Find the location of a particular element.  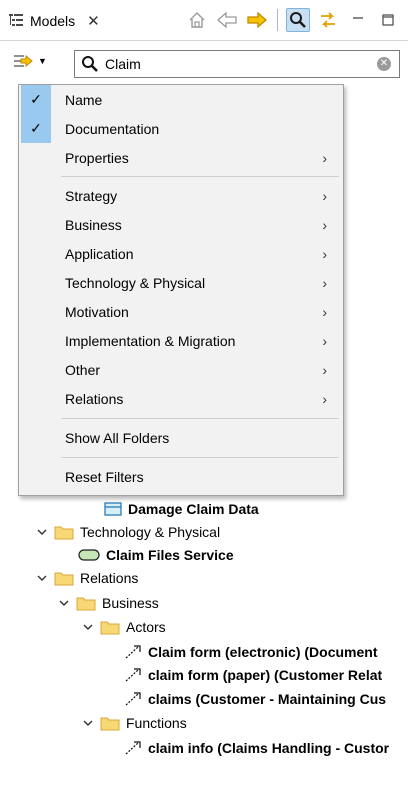

tree-item-damage-claim-data: Damage Claim Data is located at coordinates (181, 509).